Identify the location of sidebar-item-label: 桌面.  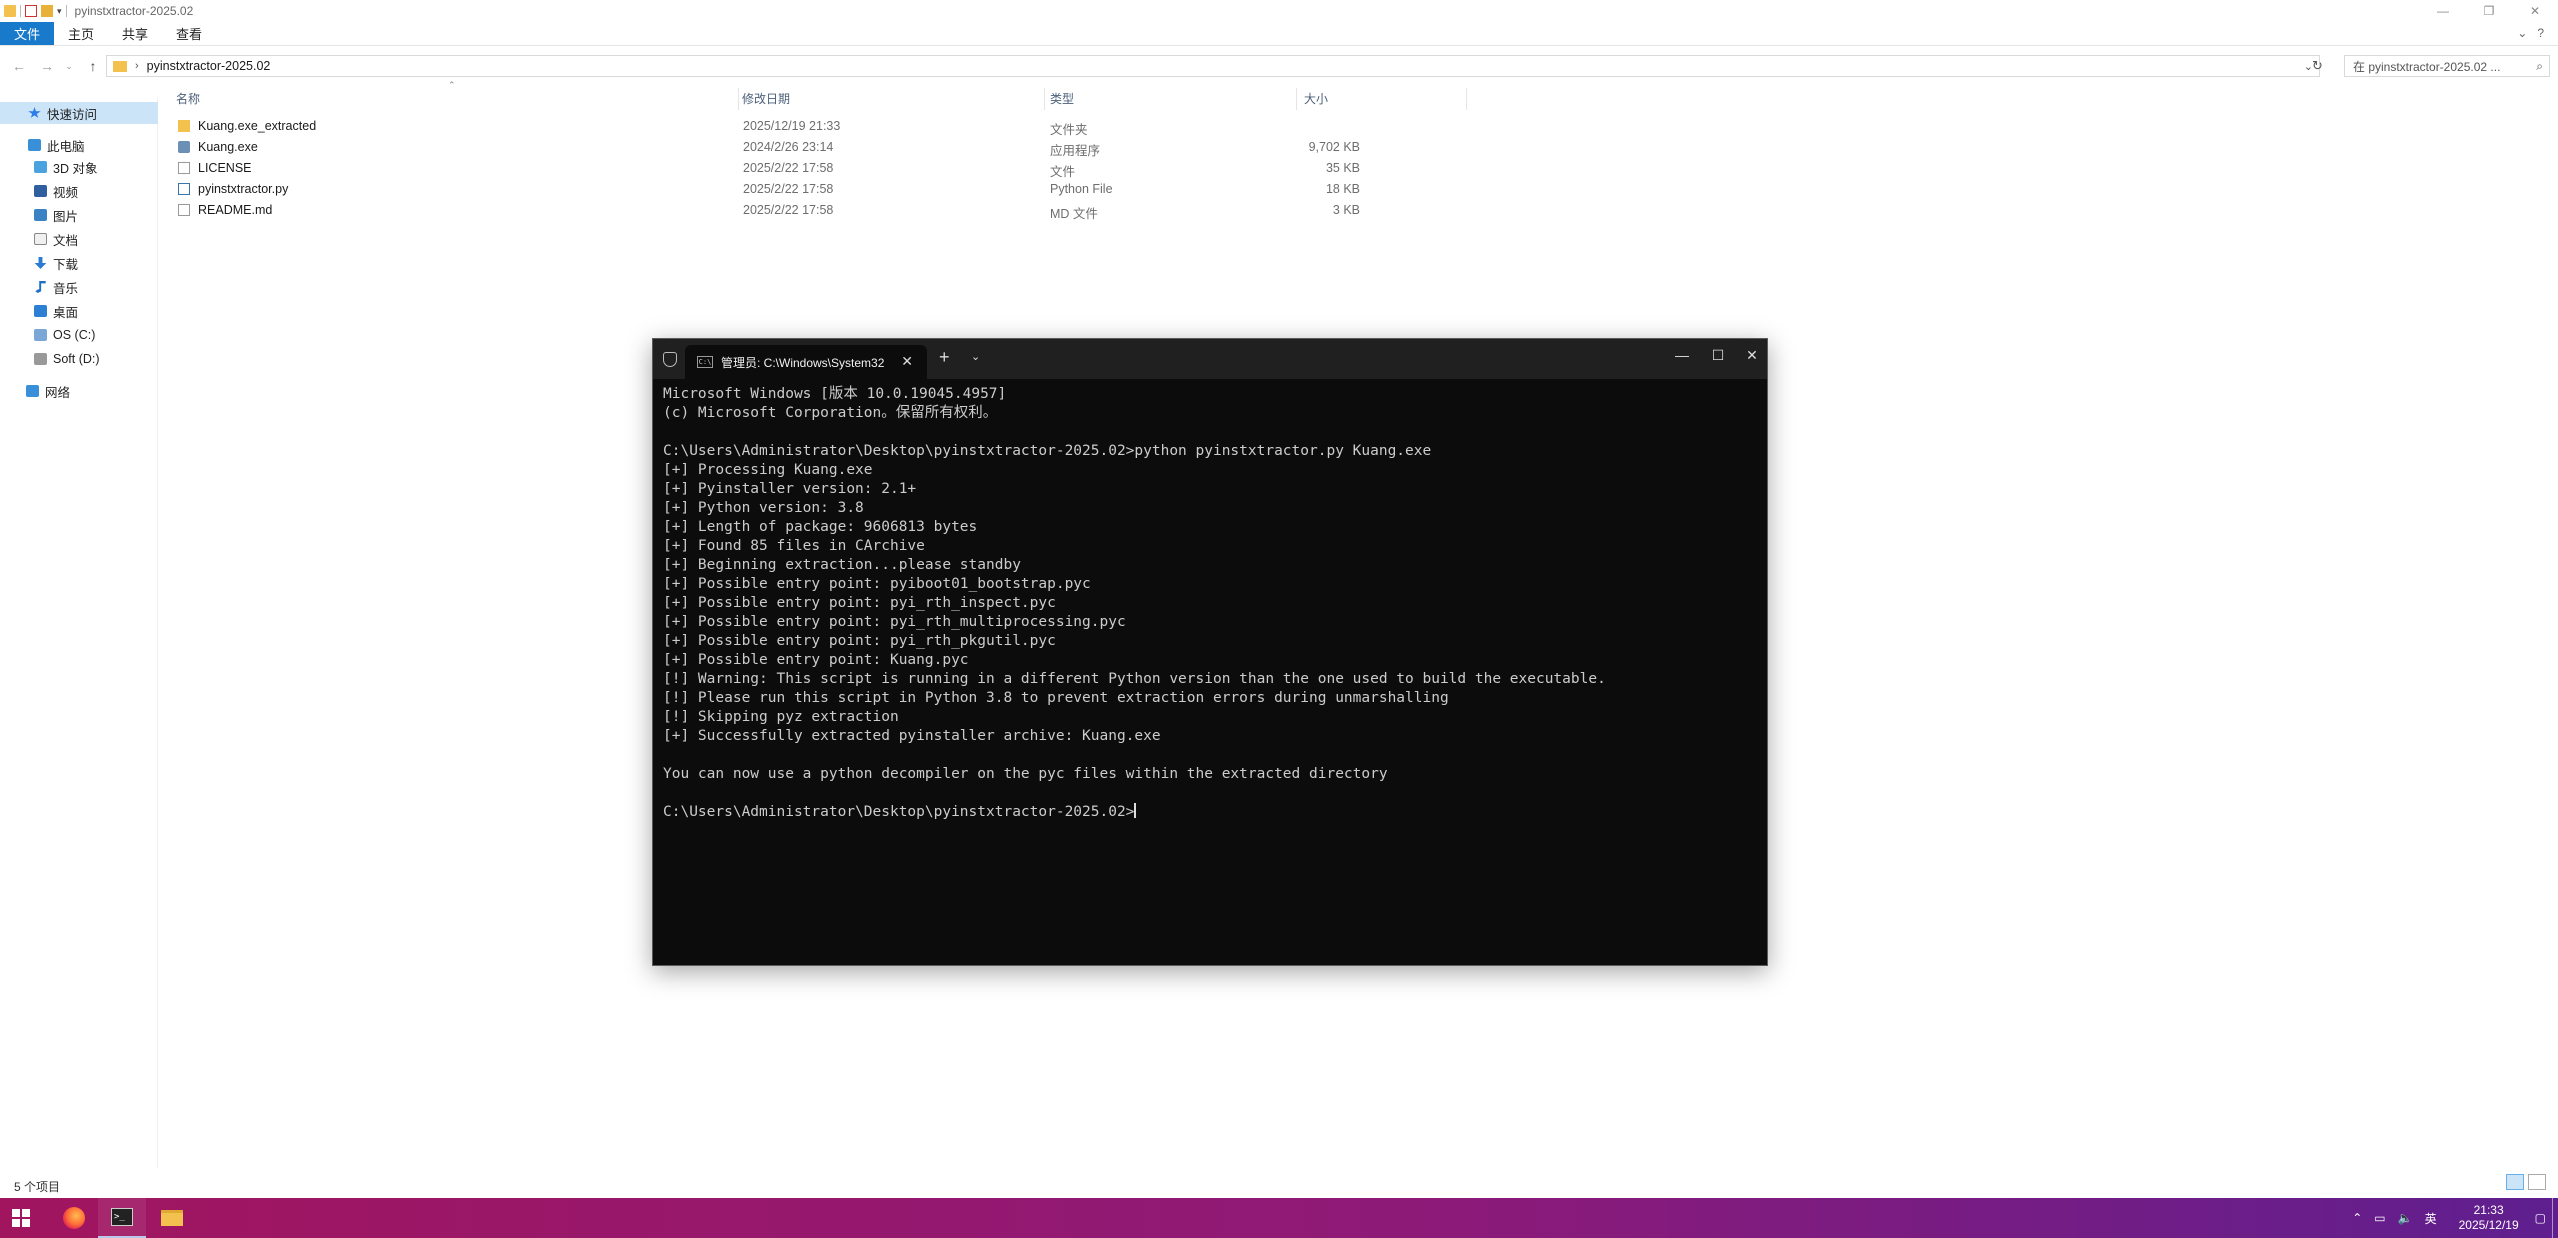
(66, 312).